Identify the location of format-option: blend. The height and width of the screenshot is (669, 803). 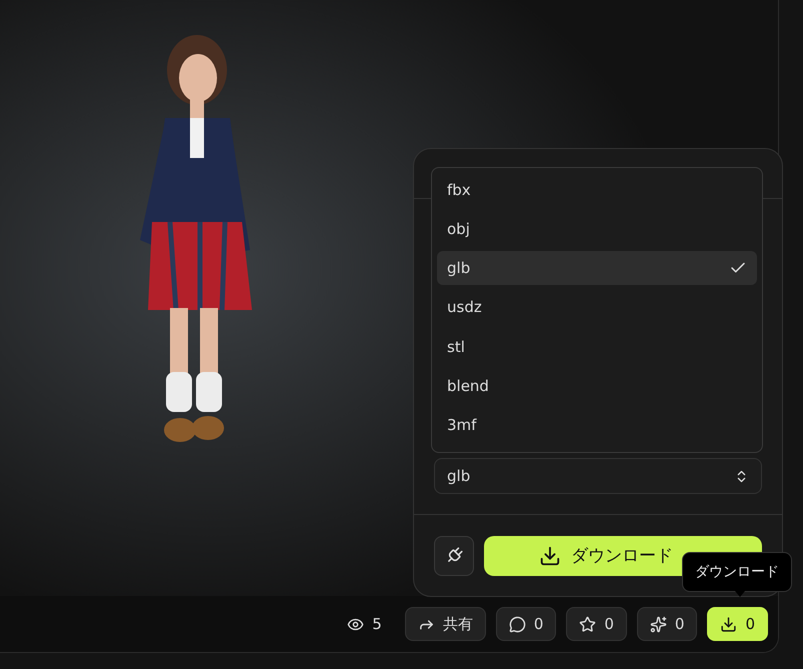
(597, 385).